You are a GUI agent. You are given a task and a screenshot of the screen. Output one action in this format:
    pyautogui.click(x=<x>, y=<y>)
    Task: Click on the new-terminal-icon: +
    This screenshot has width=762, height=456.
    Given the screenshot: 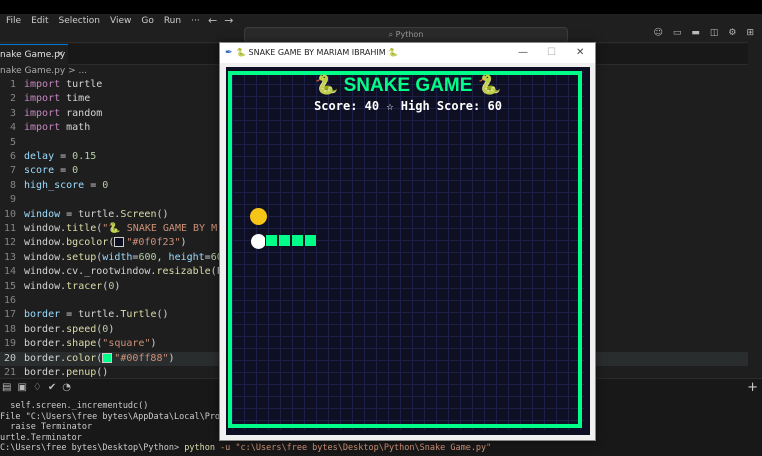 What is the action you would take?
    pyautogui.click(x=752, y=387)
    